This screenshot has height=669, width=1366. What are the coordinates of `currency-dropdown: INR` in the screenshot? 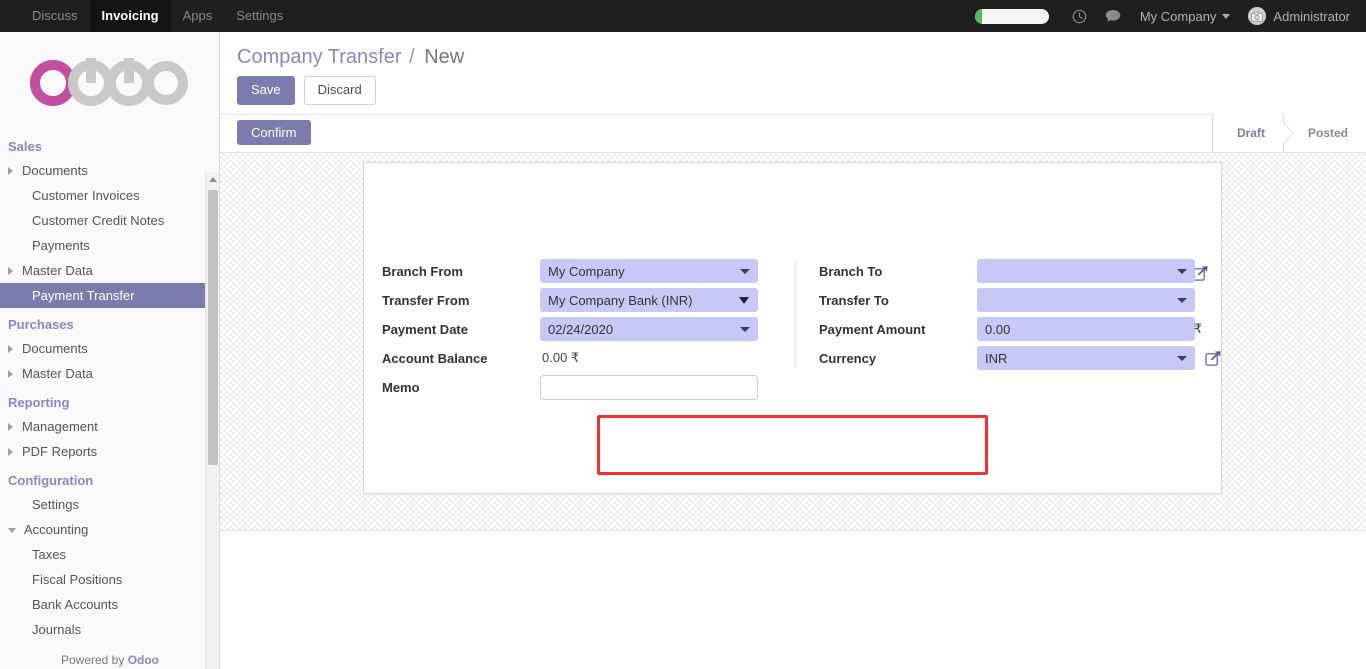 It's located at (1086, 358).